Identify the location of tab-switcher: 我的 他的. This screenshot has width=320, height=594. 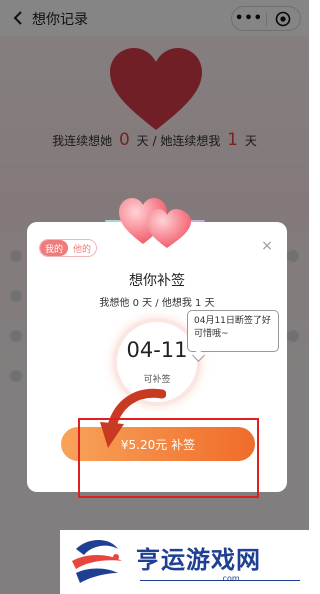
(68, 248).